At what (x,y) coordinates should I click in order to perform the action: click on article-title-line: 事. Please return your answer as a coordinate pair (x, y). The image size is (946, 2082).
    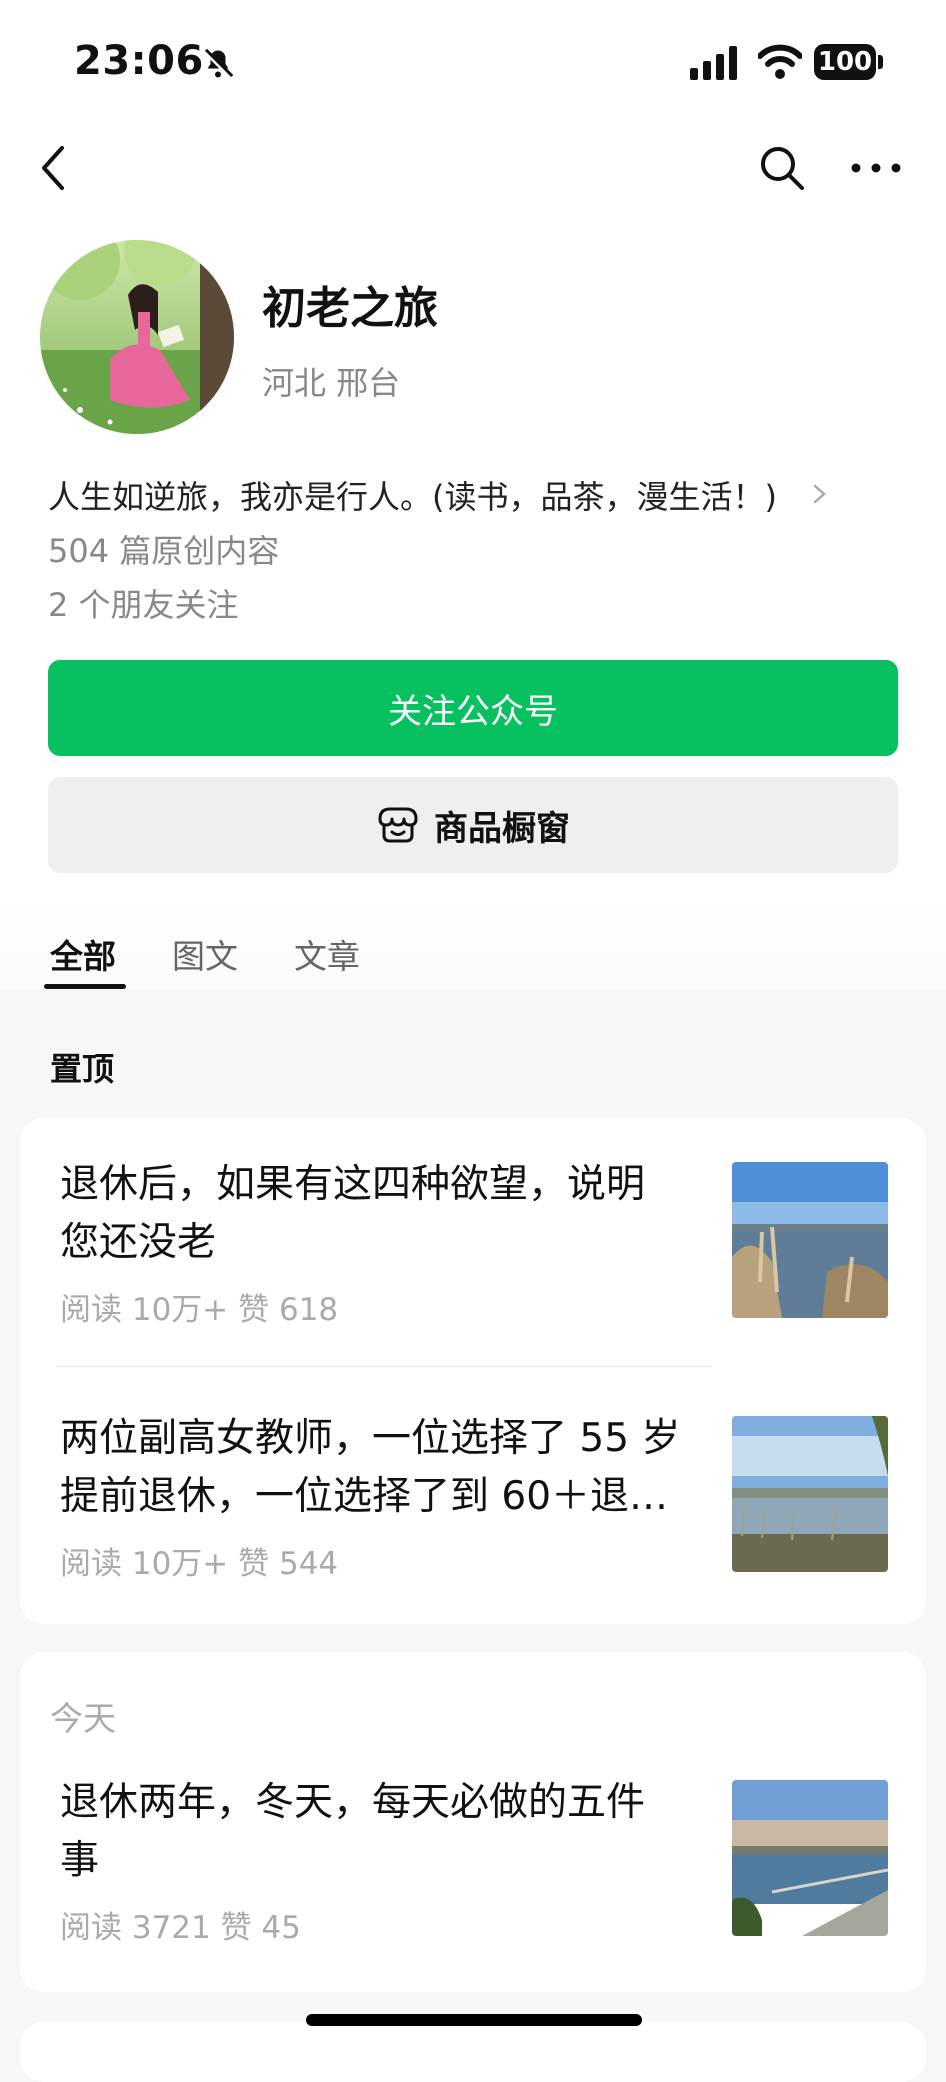
    Looking at the image, I should click on (80, 1860).